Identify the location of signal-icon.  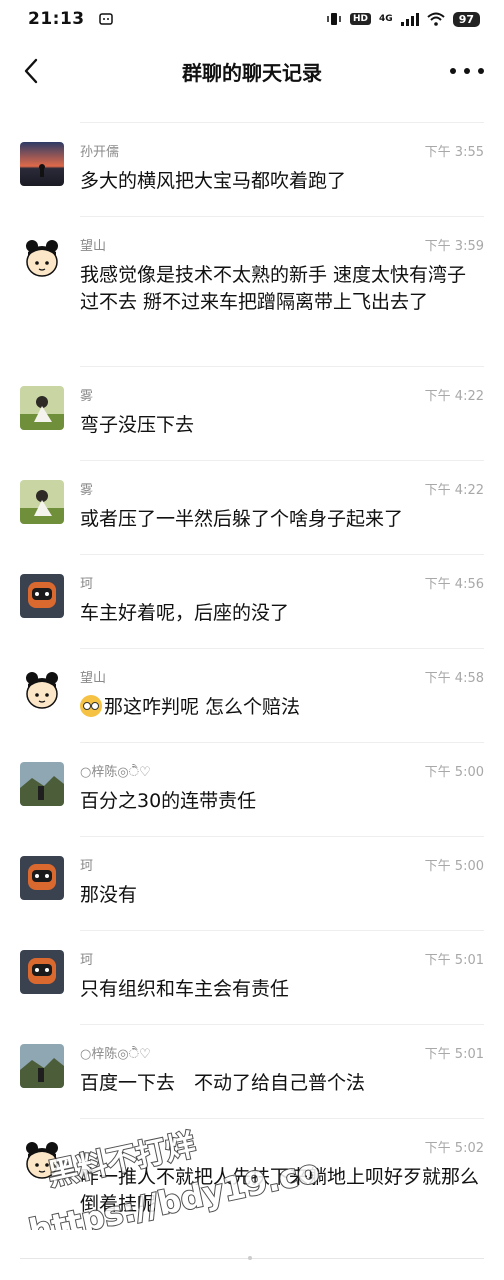
(409, 19).